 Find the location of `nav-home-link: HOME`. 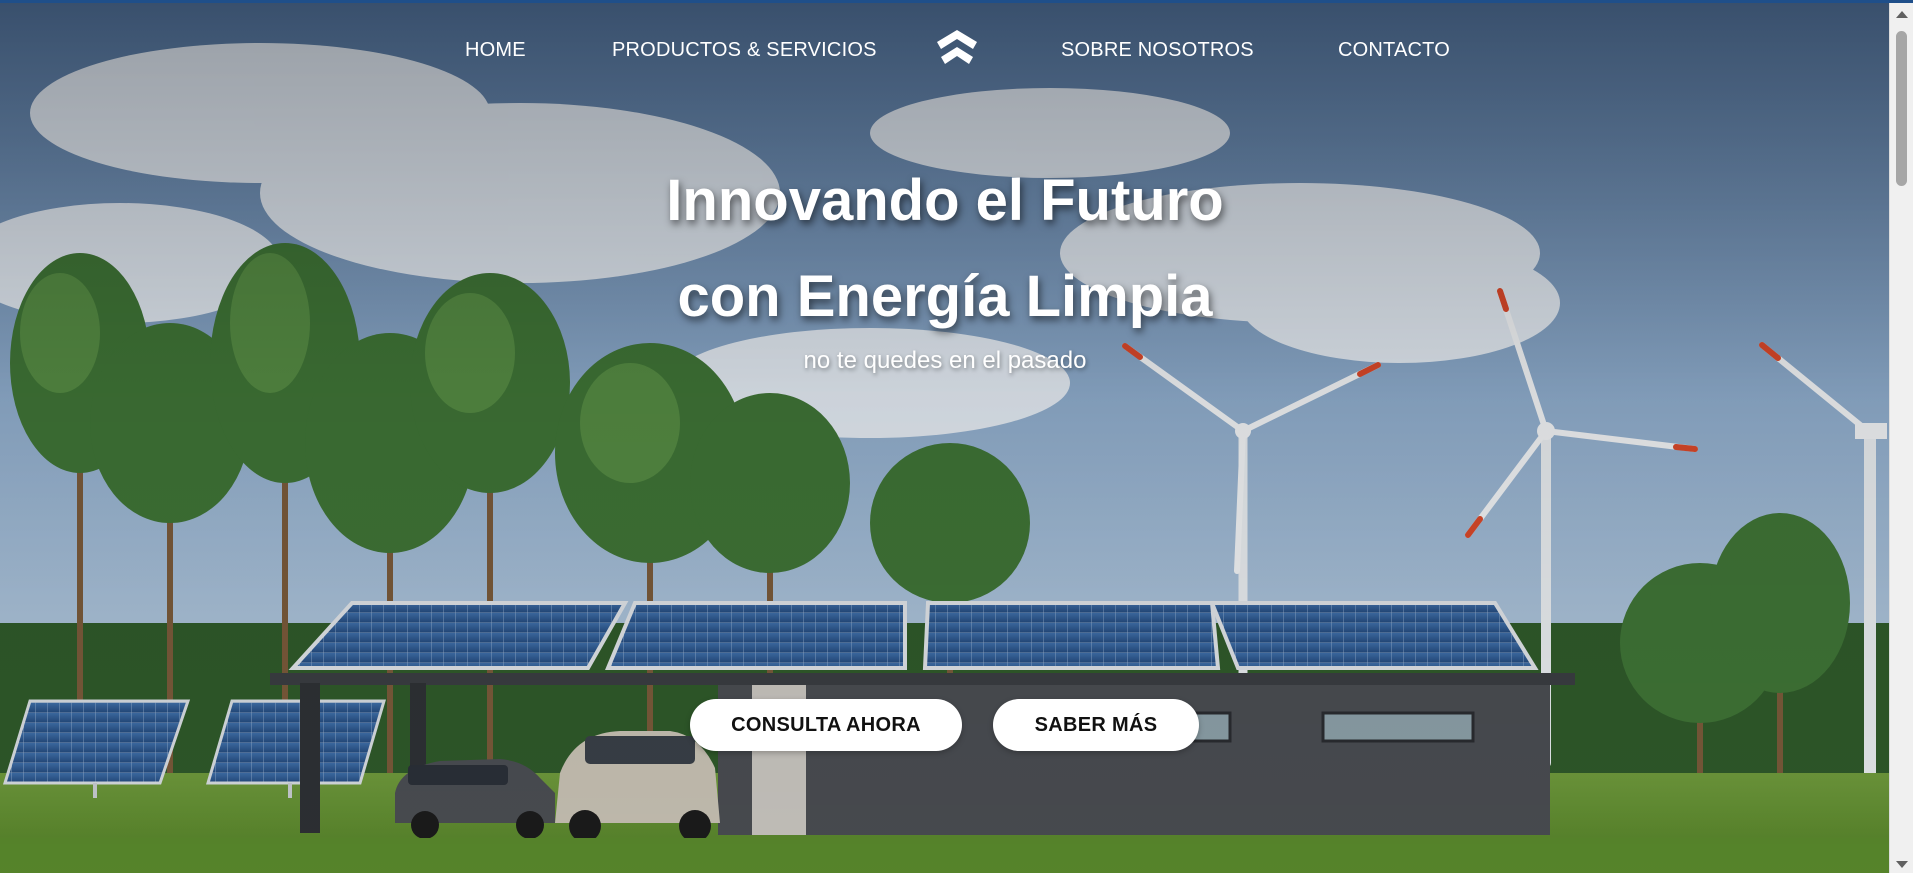

nav-home-link: HOME is located at coordinates (495, 50).